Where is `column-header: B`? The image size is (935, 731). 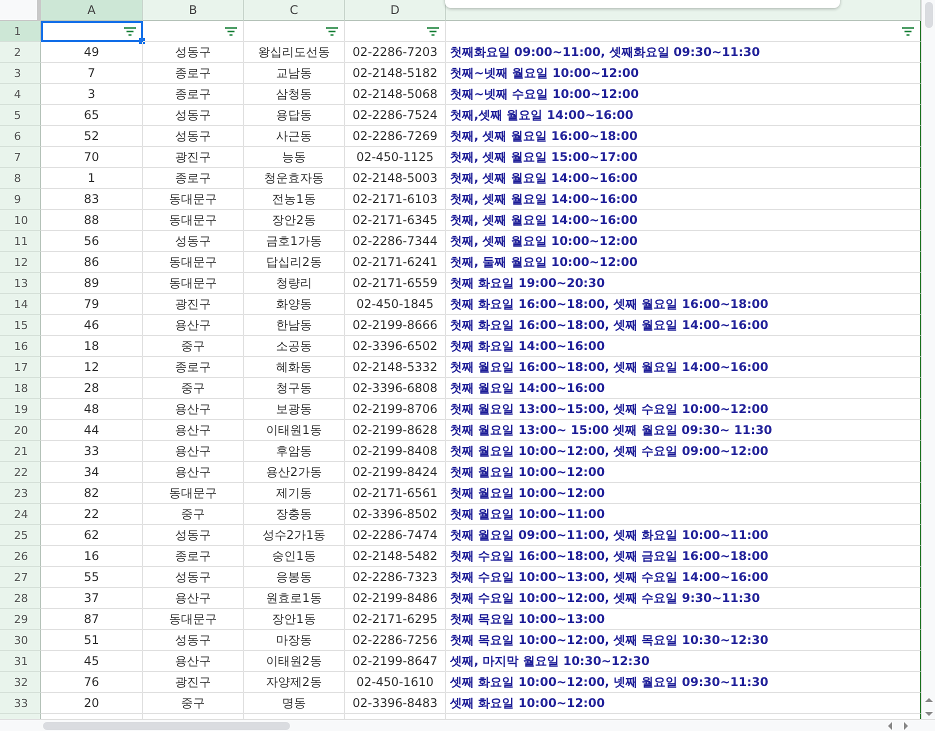
column-header: B is located at coordinates (193, 10).